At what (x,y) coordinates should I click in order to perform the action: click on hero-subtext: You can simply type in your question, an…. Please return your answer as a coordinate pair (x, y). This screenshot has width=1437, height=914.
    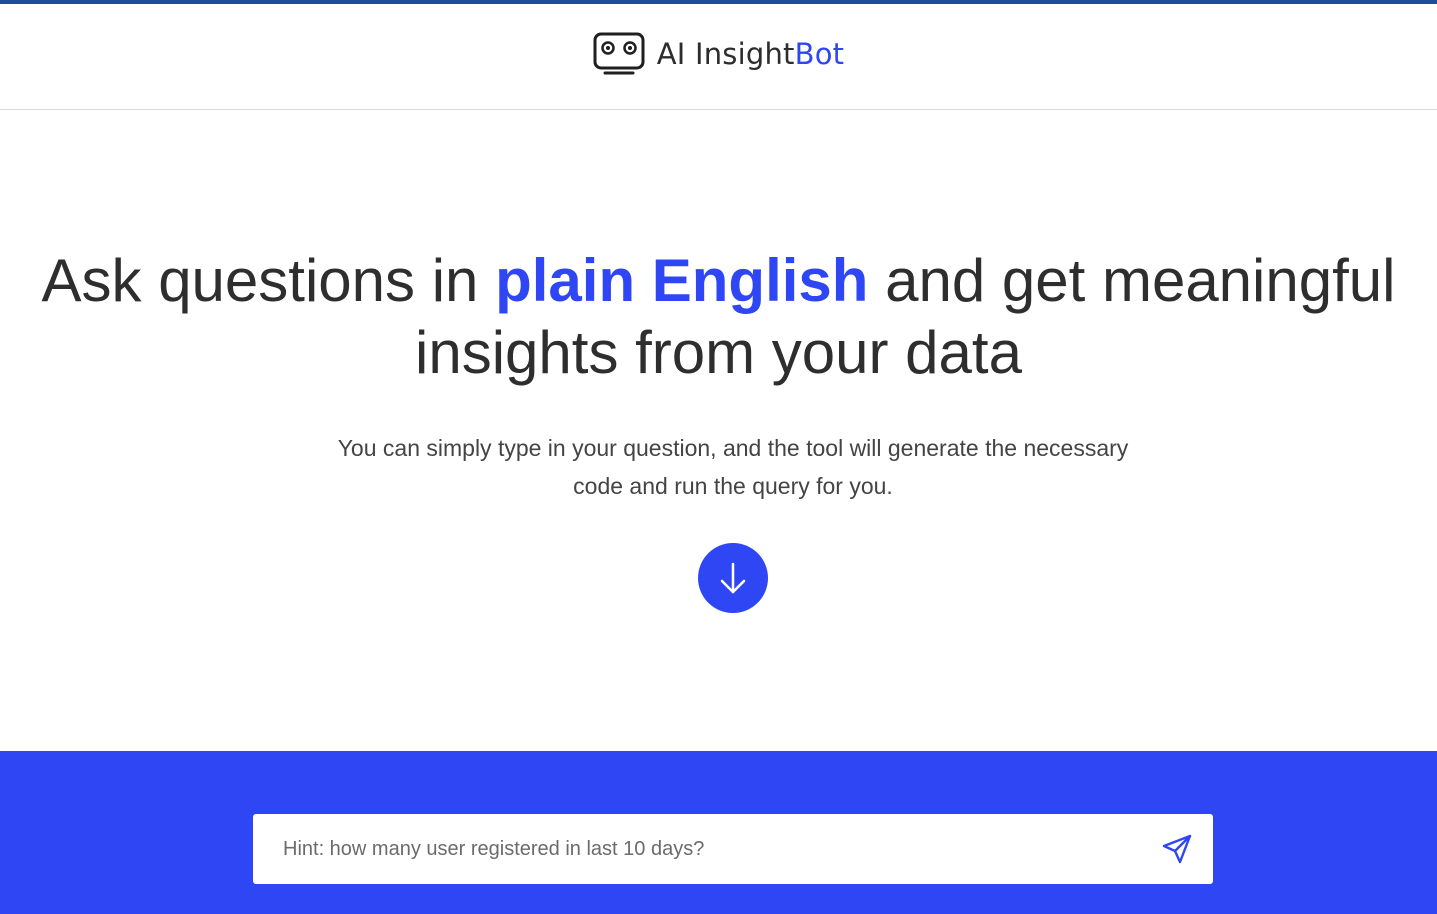
    Looking at the image, I should click on (733, 467).